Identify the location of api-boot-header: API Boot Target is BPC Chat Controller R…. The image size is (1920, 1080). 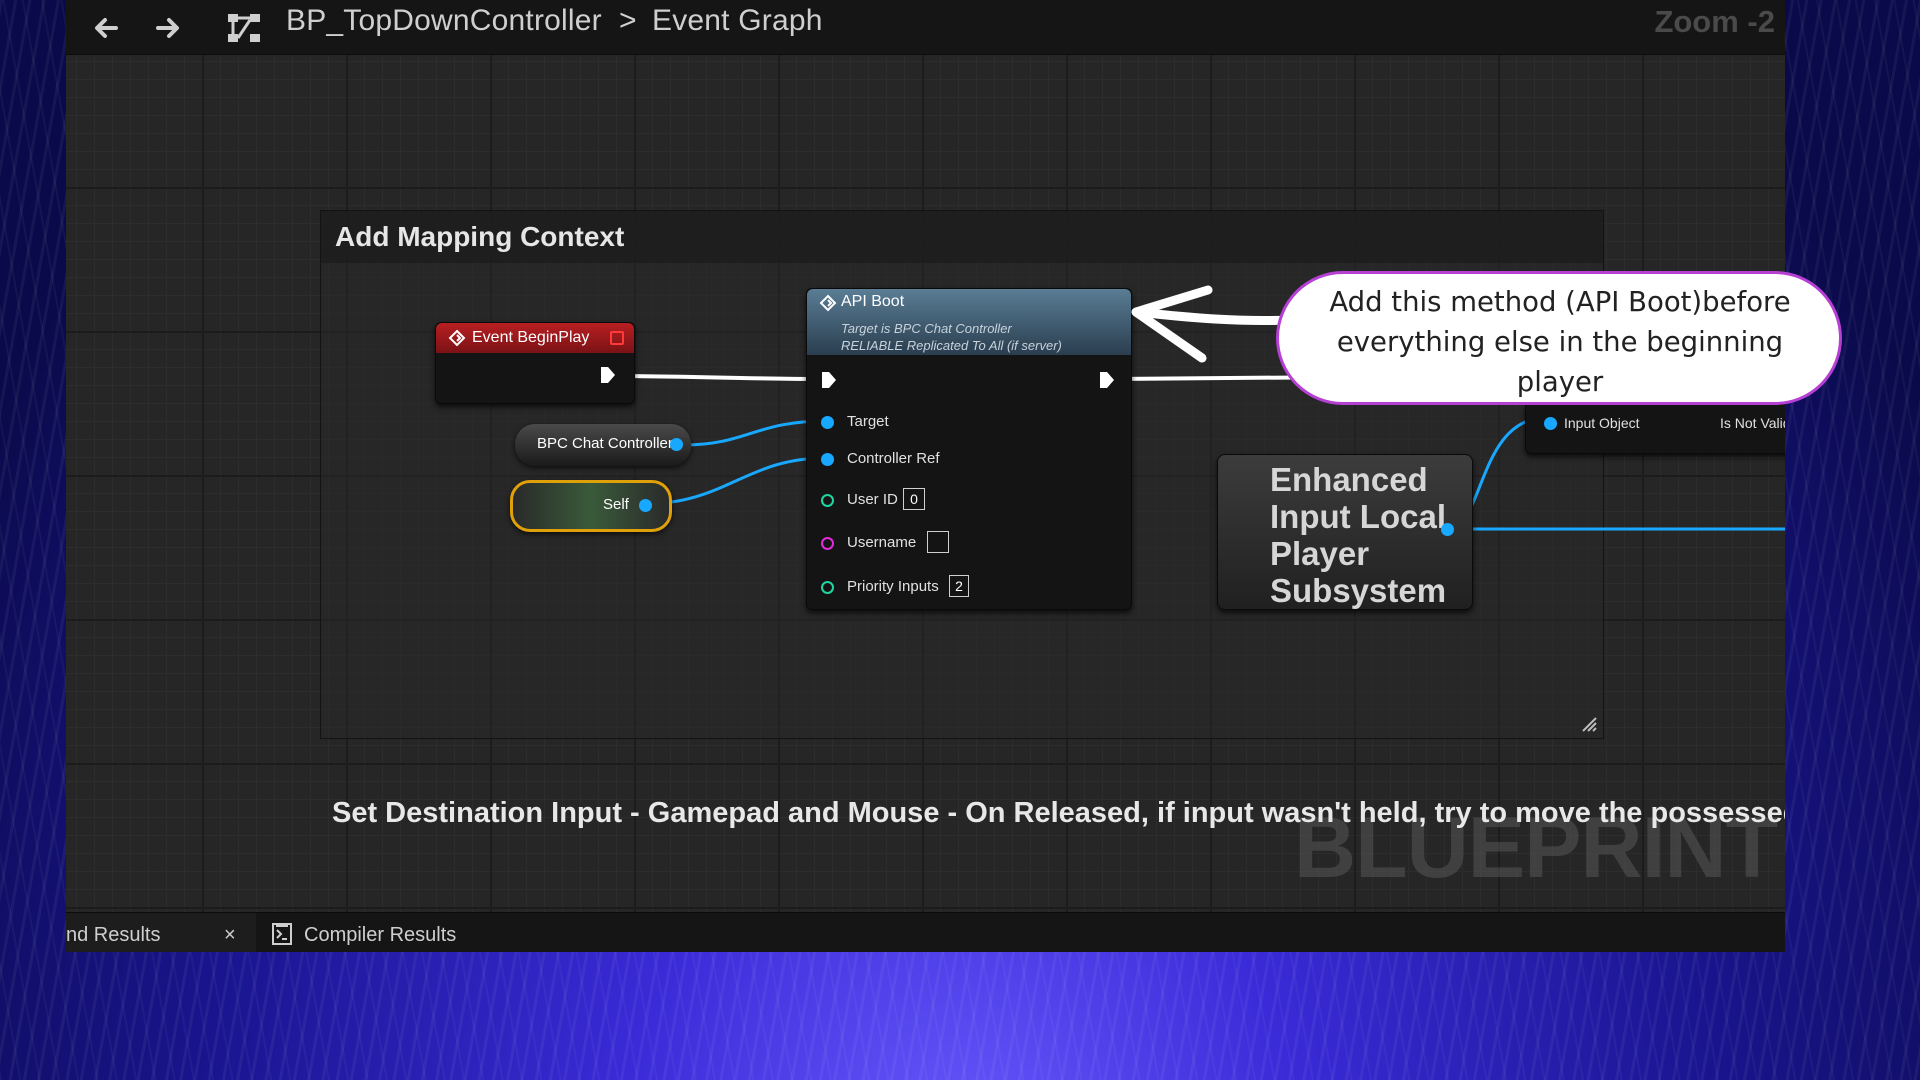
(969, 322).